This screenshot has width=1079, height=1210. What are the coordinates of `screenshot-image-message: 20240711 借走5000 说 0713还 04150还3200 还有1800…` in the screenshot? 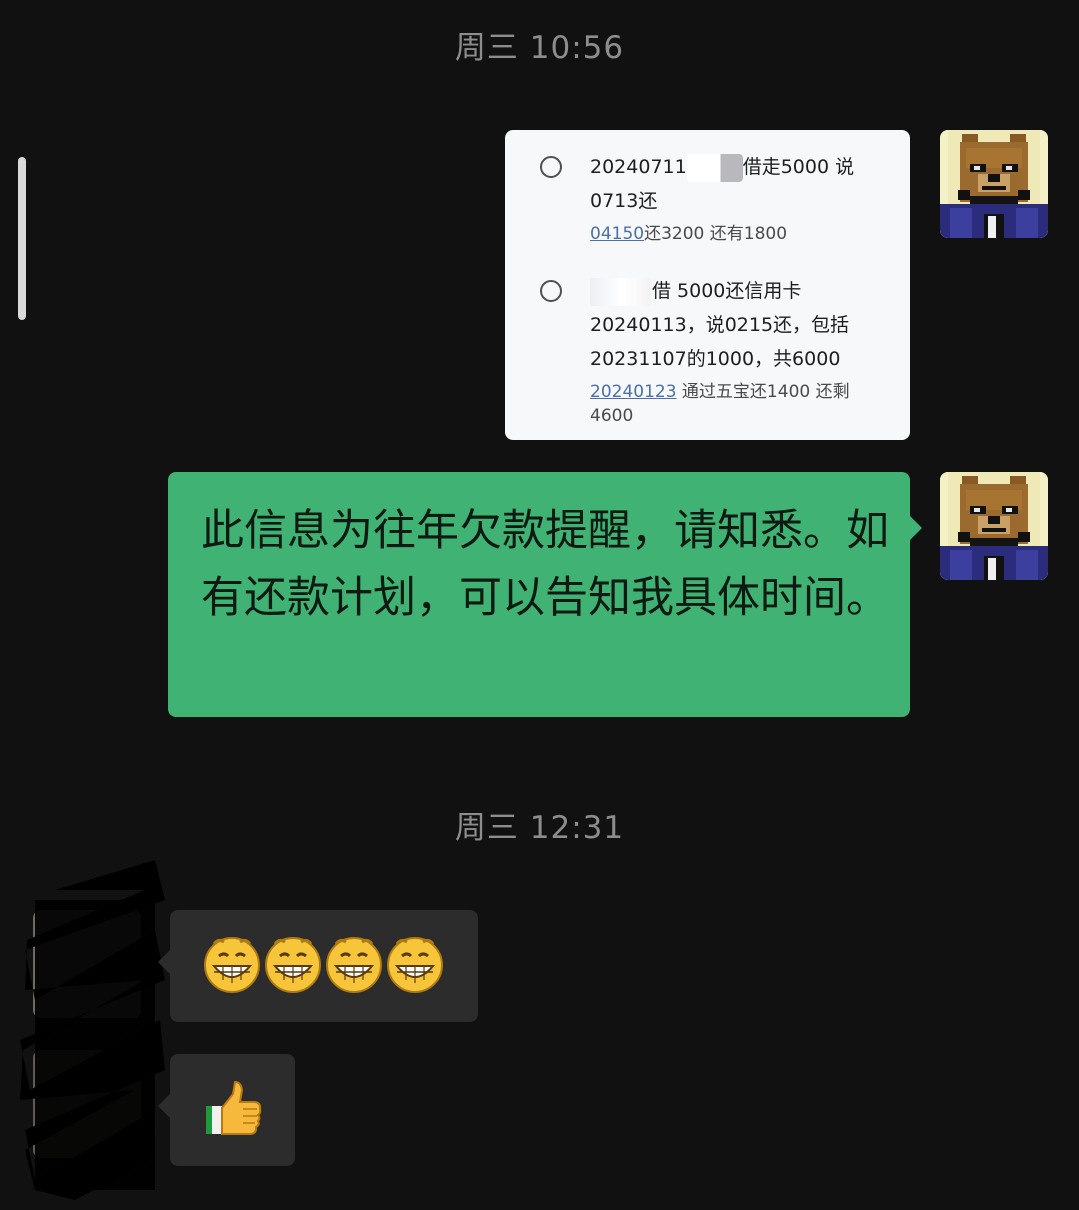 It's located at (707, 285).